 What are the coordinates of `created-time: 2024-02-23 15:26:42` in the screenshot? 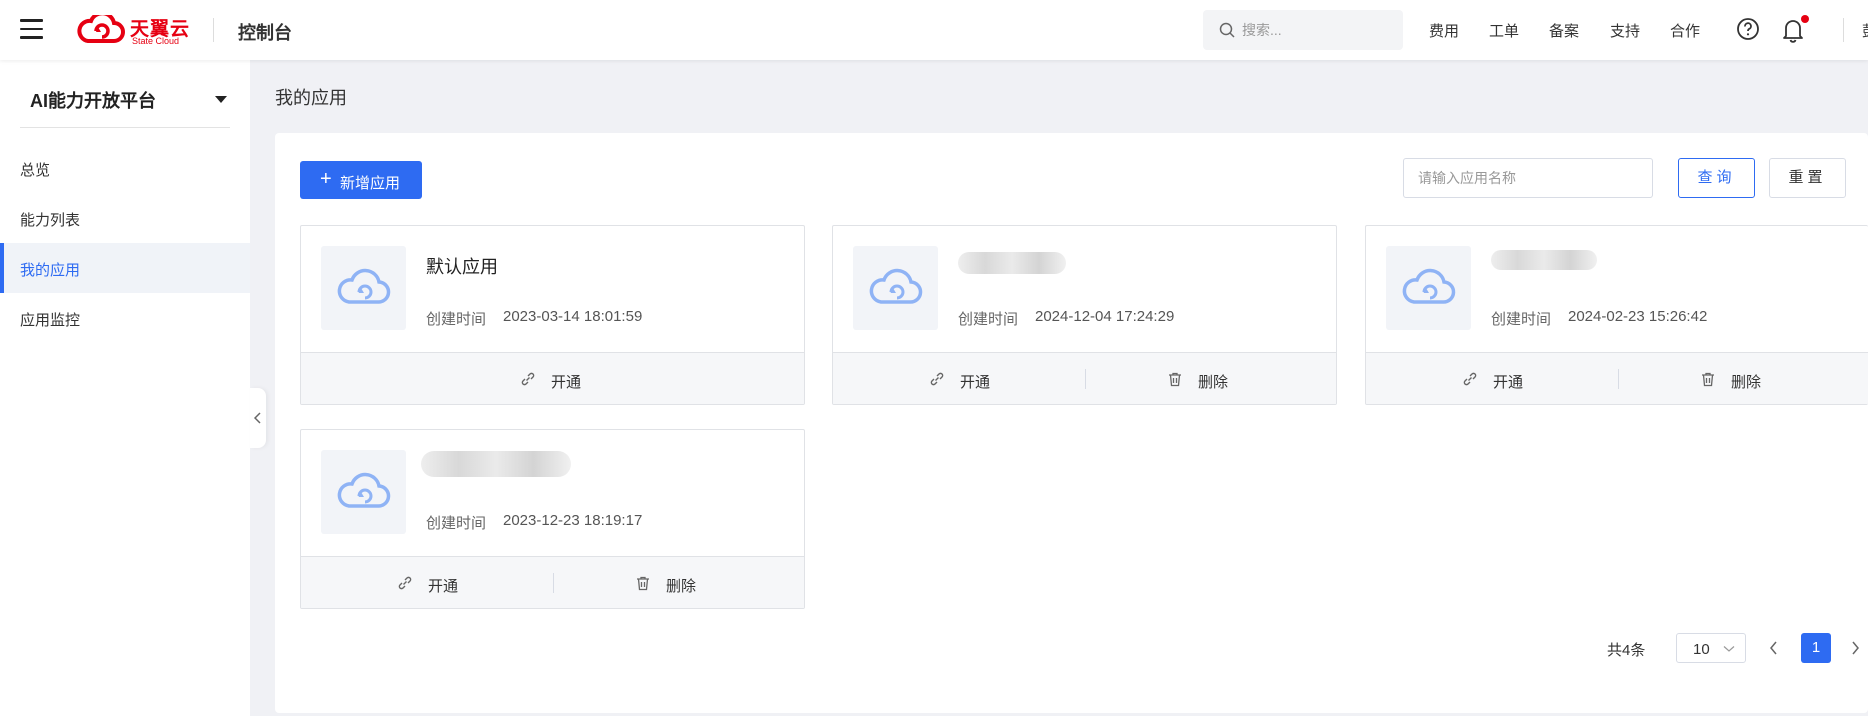 It's located at (1638, 316).